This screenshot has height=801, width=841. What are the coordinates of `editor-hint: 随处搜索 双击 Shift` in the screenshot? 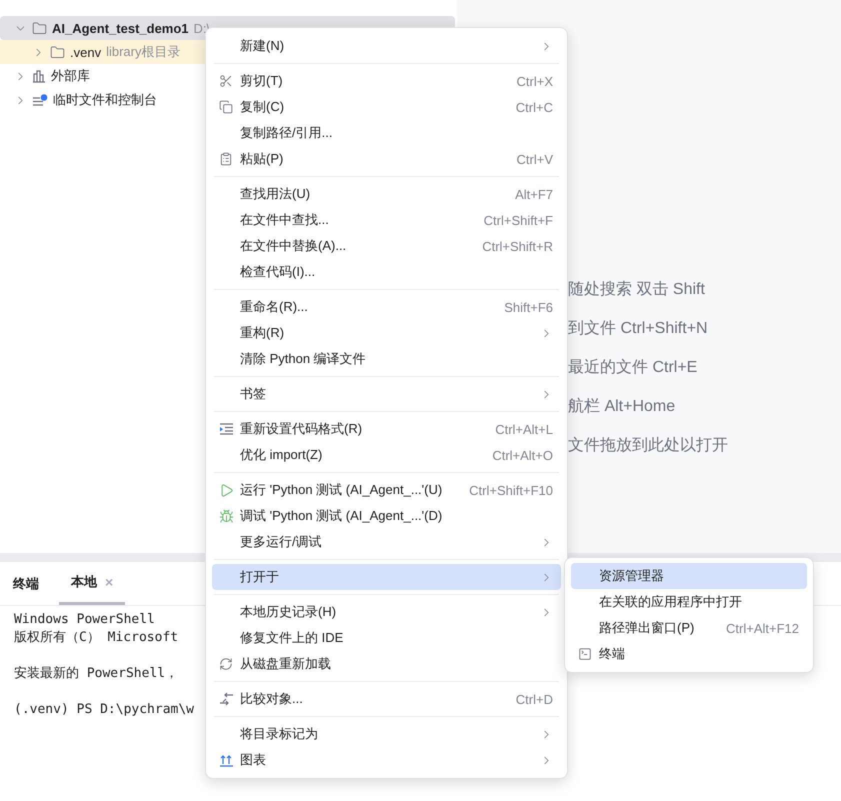 It's located at (637, 290).